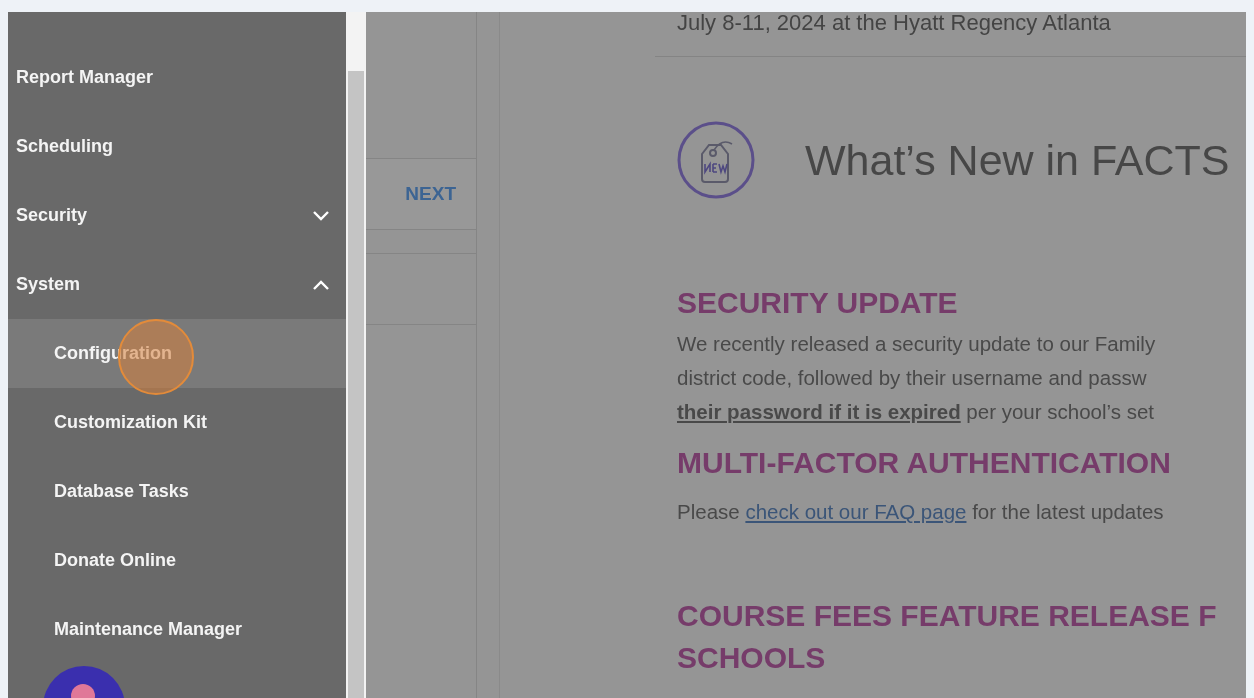  What do you see at coordinates (177, 560) in the screenshot?
I see `sidebar-item: Donate Online` at bounding box center [177, 560].